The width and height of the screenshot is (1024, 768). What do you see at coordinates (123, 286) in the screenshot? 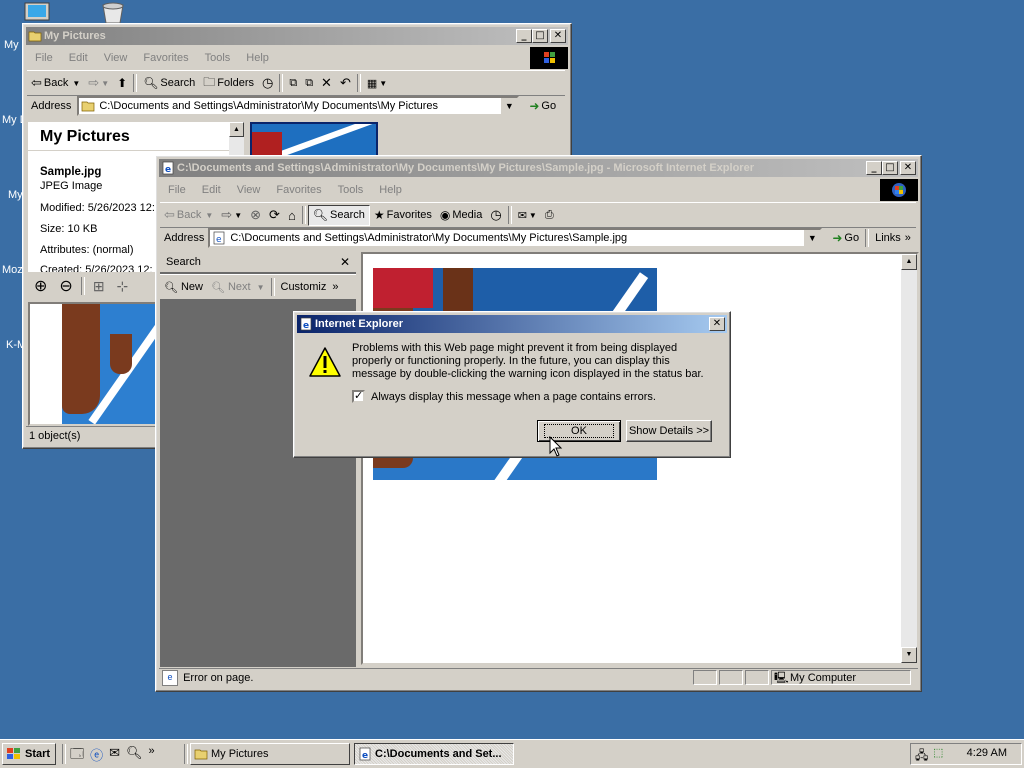
I see `actual-size-icon: ⊹` at bounding box center [123, 286].